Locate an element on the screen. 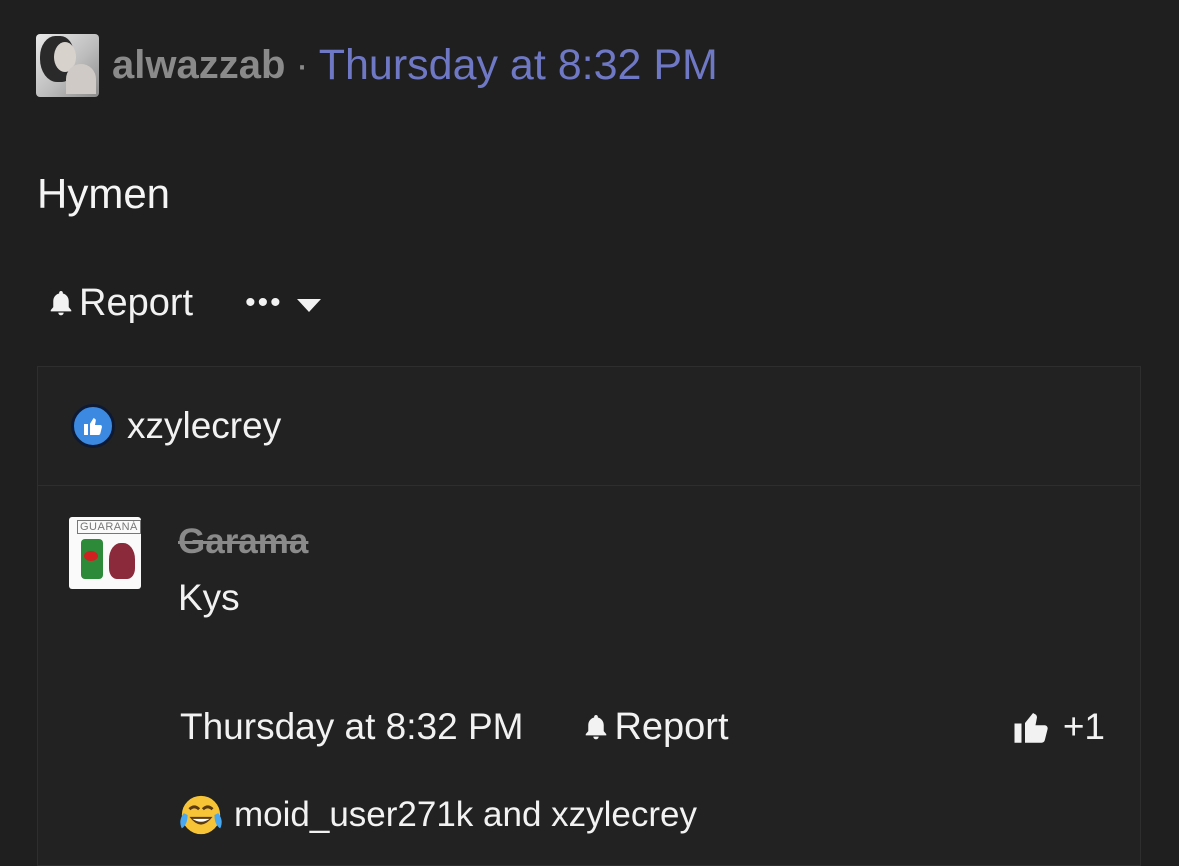 This screenshot has height=866, width=1179. more-options-button: ••• is located at coordinates (283, 303).